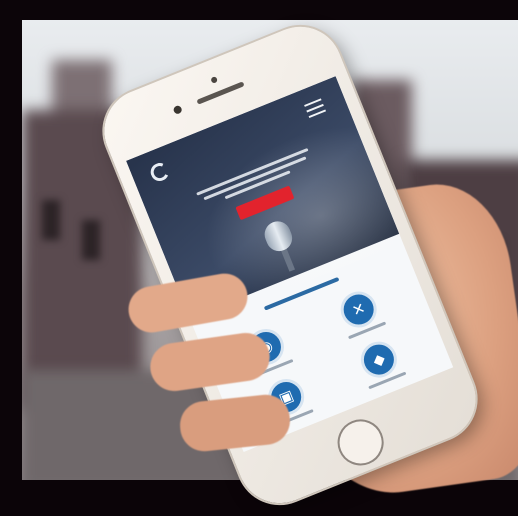  Describe the element at coordinates (159, 172) in the screenshot. I see `app-logo-icon` at that location.